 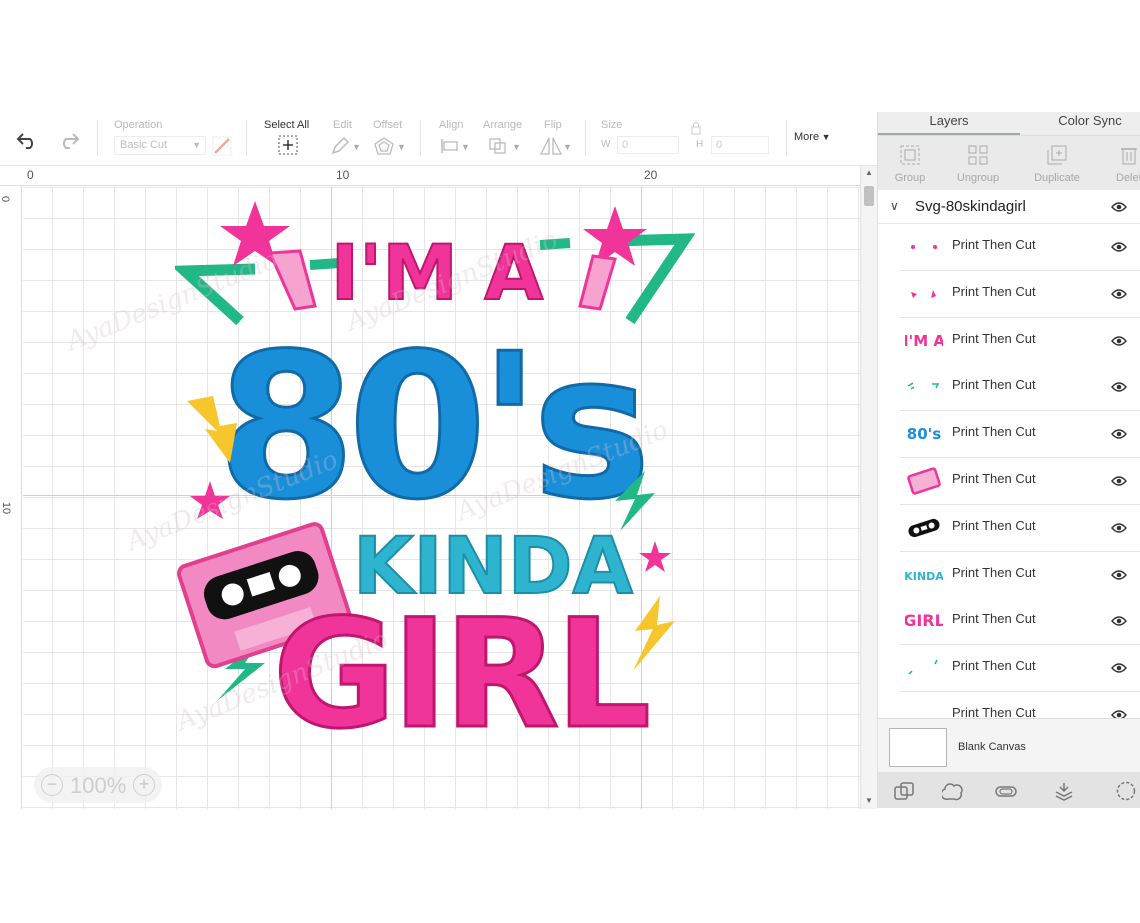 I want to click on flatten-icon, so click(x=1064, y=791).